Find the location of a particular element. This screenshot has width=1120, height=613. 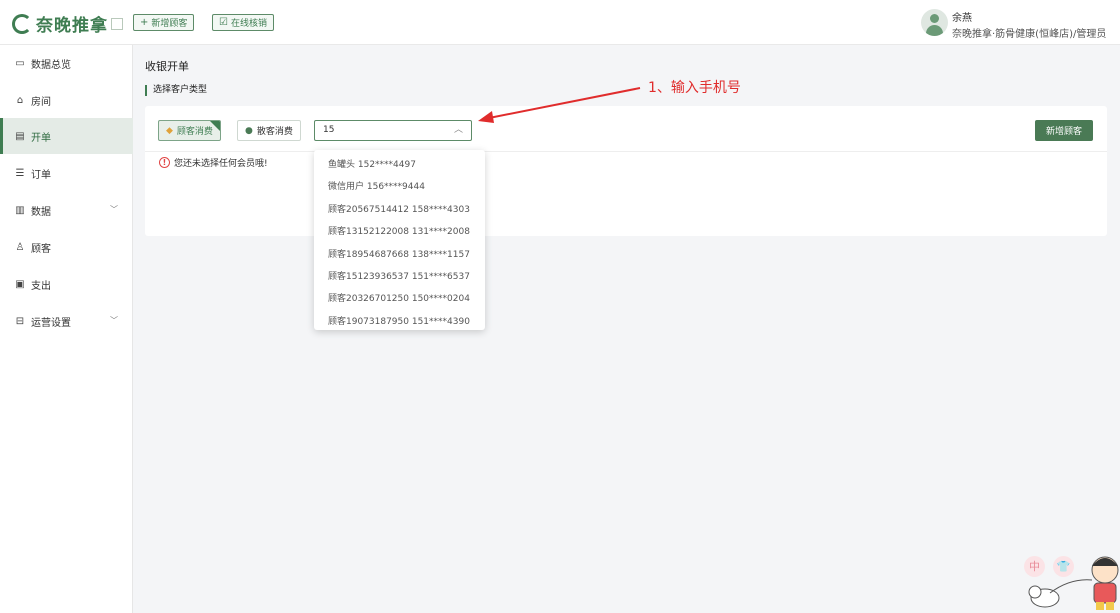

settings-icon: ⊟ is located at coordinates (20, 321).